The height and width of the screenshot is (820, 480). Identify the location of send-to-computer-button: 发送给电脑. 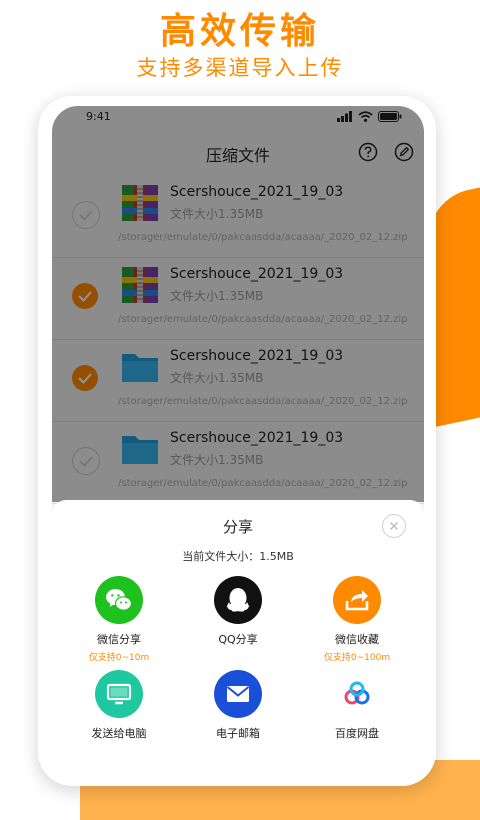
(119, 705).